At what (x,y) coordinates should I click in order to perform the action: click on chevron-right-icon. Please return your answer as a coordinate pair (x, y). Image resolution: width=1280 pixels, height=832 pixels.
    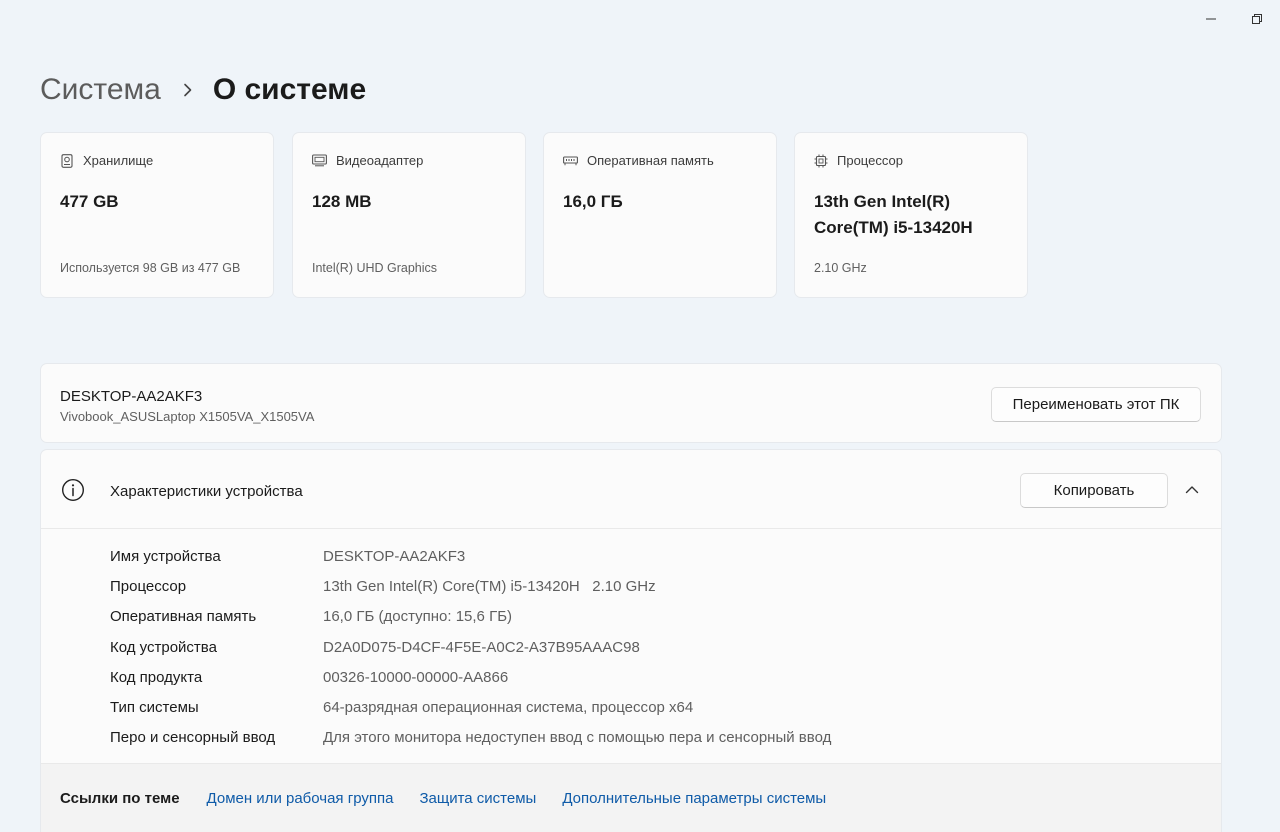
    Looking at the image, I should click on (188, 90).